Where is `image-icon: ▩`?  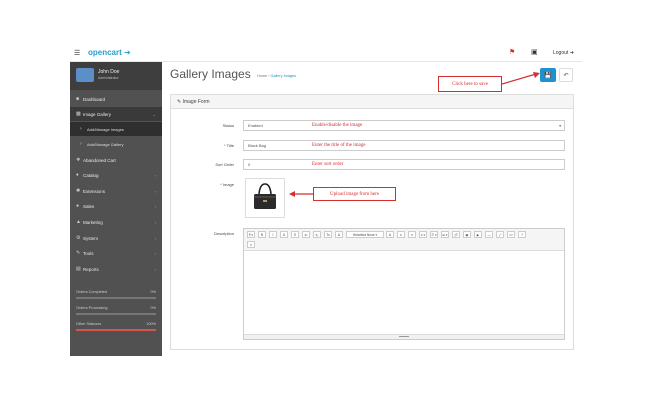
image-icon: ▩ is located at coordinates (78, 114).